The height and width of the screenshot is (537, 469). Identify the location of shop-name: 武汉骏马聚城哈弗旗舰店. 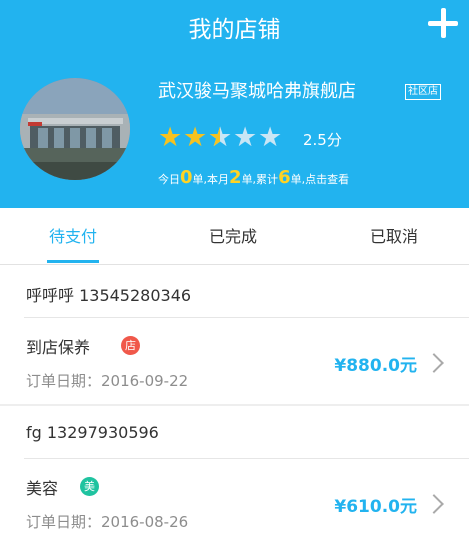
(257, 91).